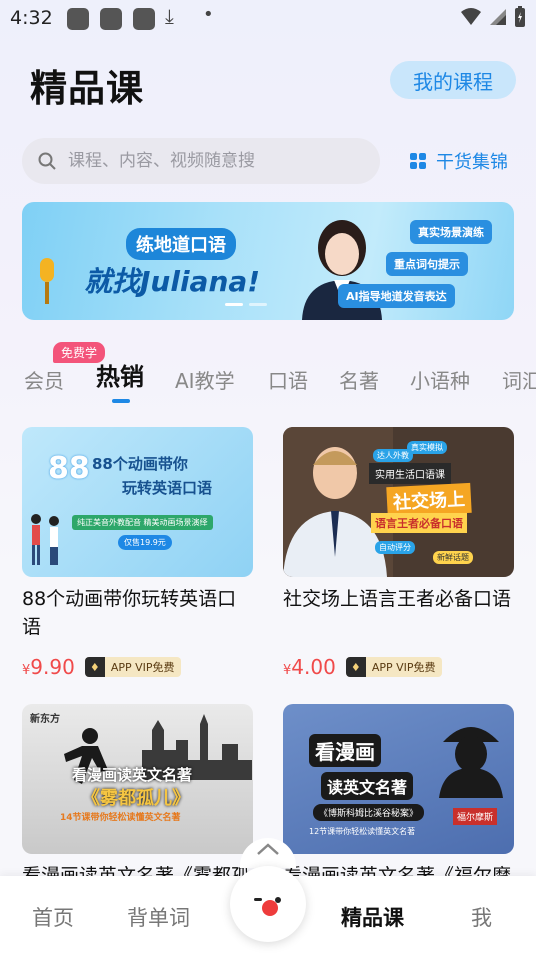 This screenshot has height=954, width=536. What do you see at coordinates (120, 818) in the screenshot?
I see `cover-subtitle: 14节课带你轻松读懂英文名著` at bounding box center [120, 818].